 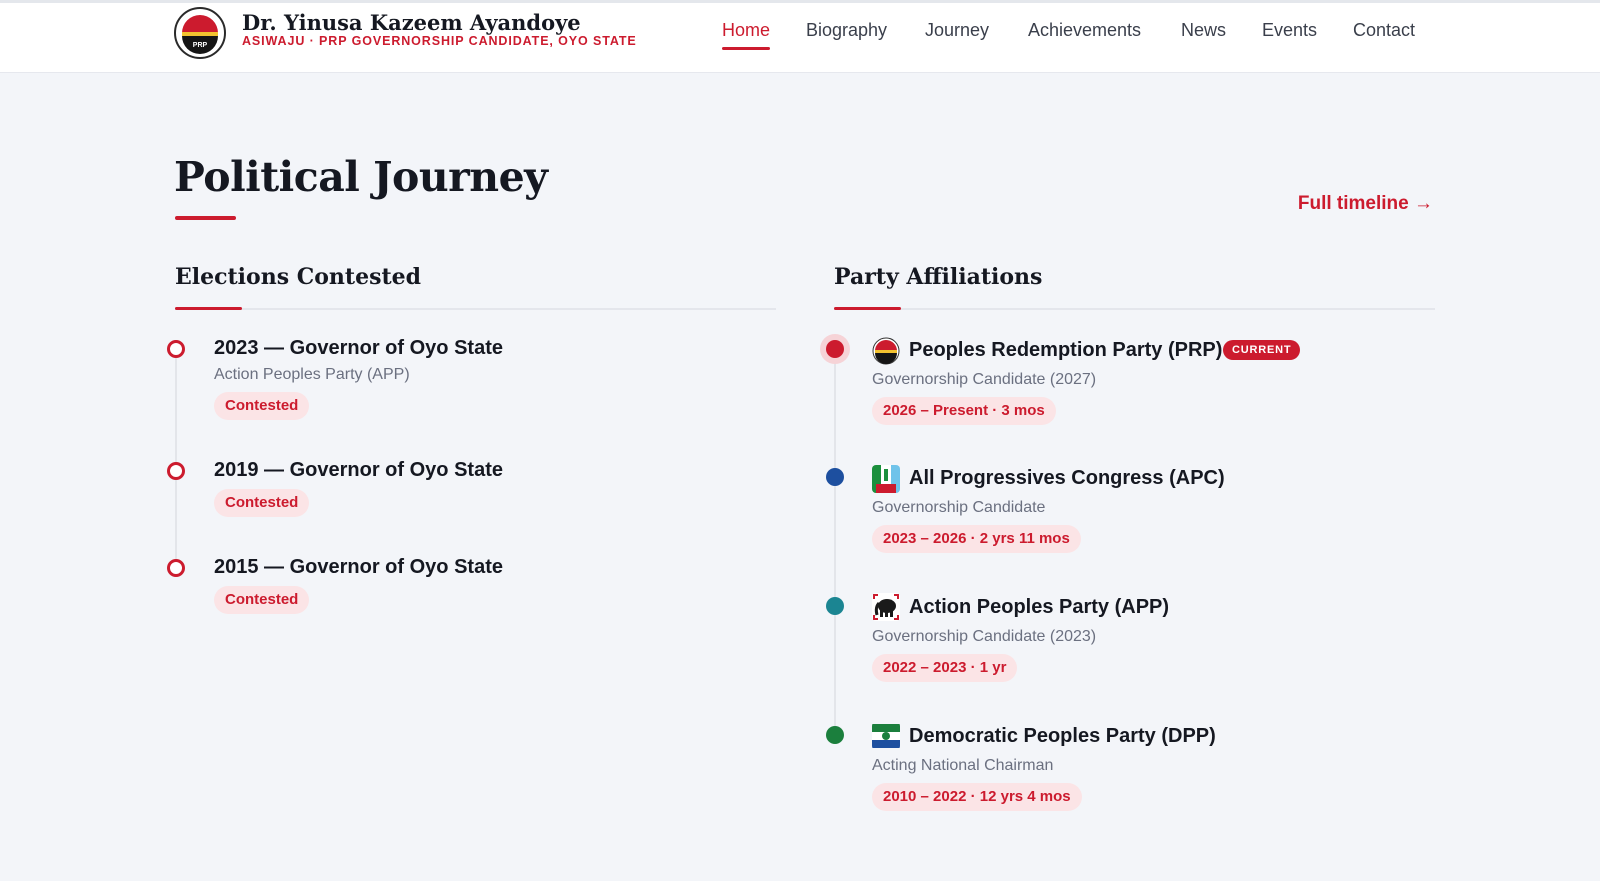 What do you see at coordinates (835, 543) in the screenshot?
I see `affiliations-timeline-line` at bounding box center [835, 543].